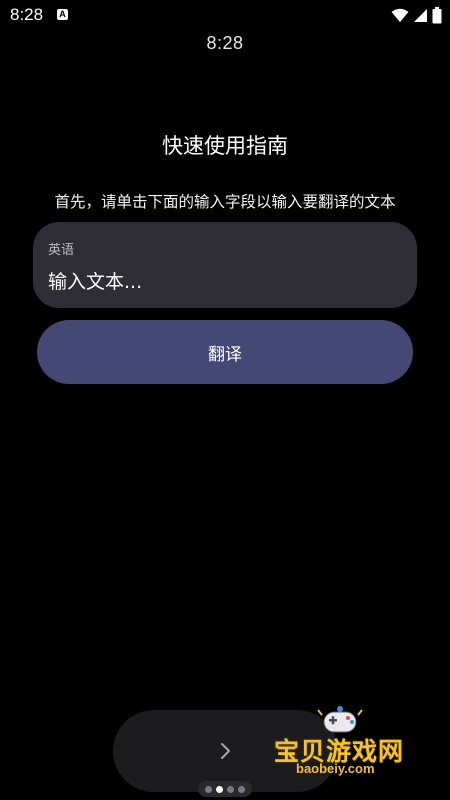 The width and height of the screenshot is (450, 800). I want to click on chevron-right-icon, so click(225, 751).